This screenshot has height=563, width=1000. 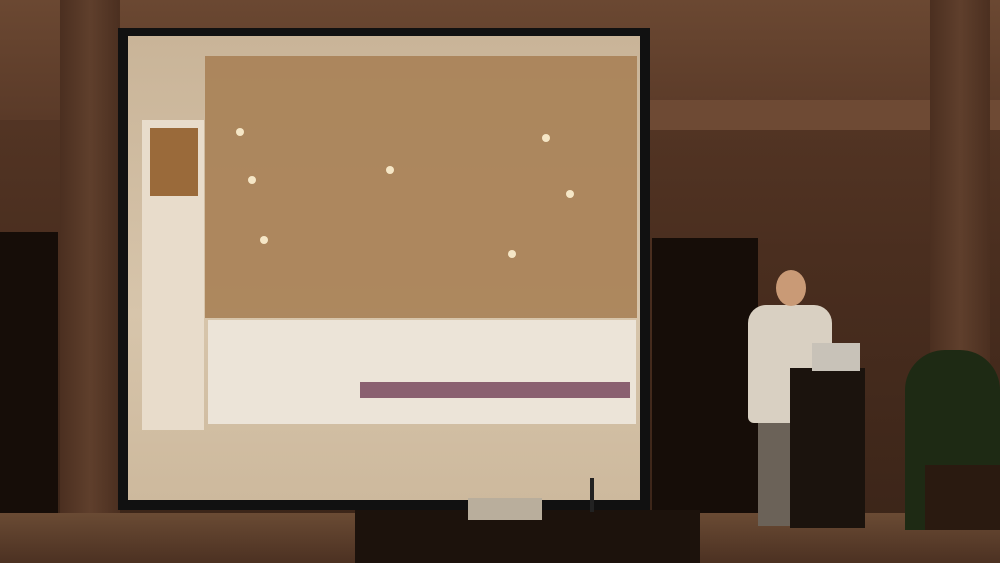 What do you see at coordinates (495, 390) in the screenshot?
I see `projected-timeline-bar` at bounding box center [495, 390].